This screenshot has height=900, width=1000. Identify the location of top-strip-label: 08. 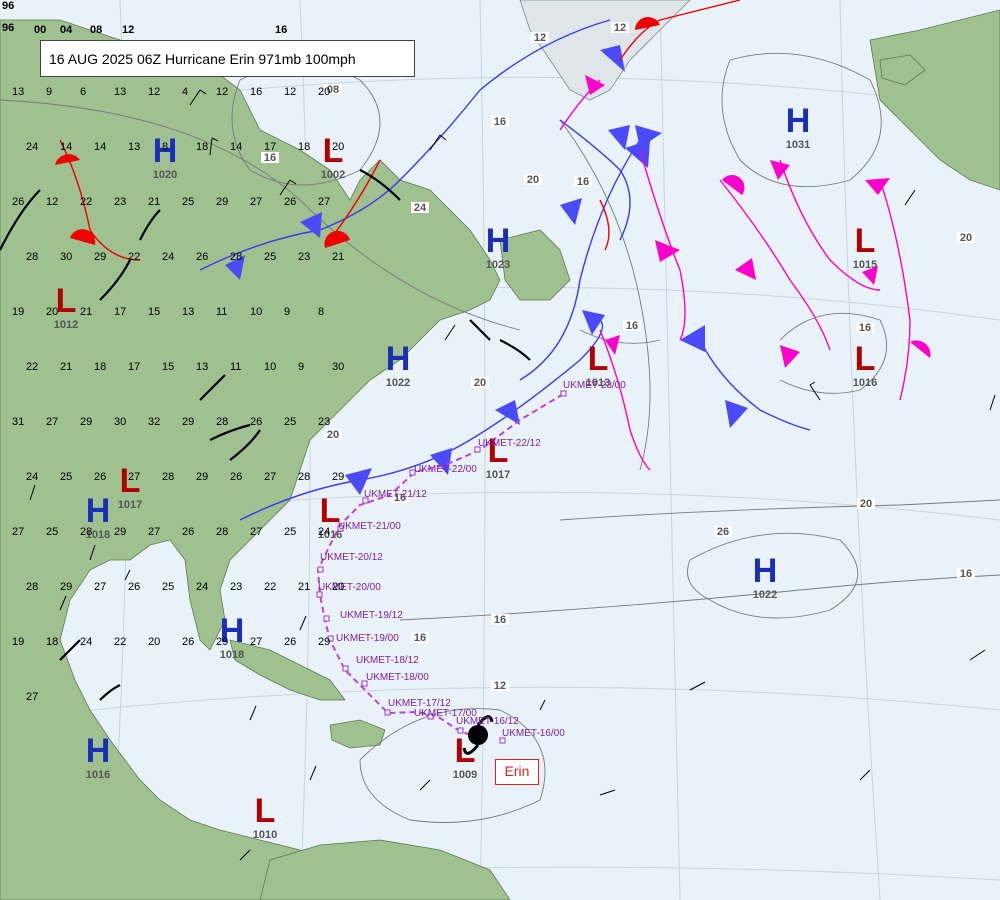
(96, 30).